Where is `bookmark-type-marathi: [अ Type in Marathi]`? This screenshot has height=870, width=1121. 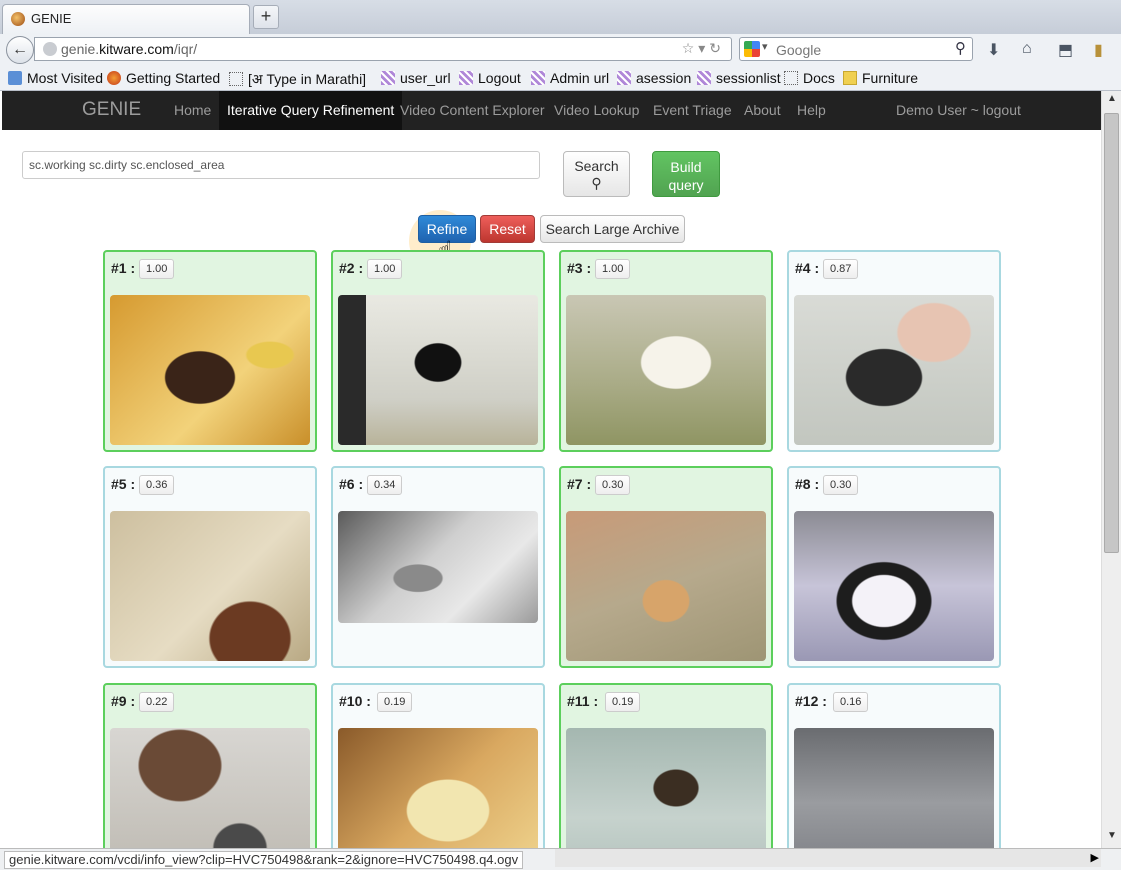 bookmark-type-marathi: [अ Type in Marathi] is located at coordinates (297, 79).